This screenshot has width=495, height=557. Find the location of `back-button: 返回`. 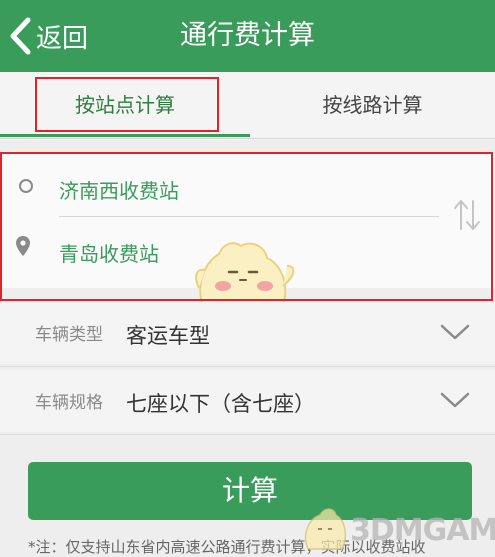

back-button: 返回 is located at coordinates (48, 36).